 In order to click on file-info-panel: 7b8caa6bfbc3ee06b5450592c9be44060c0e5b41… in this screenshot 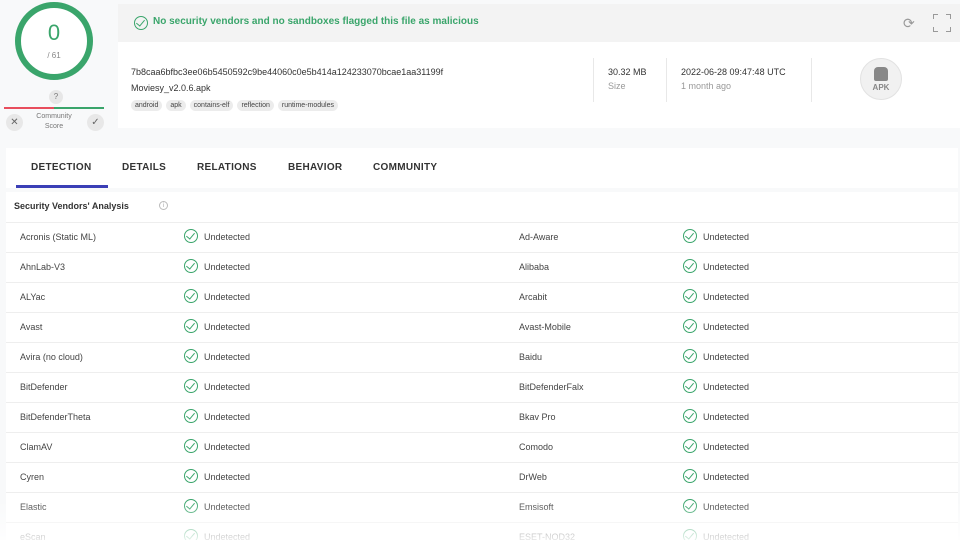, I will do `click(539, 85)`.